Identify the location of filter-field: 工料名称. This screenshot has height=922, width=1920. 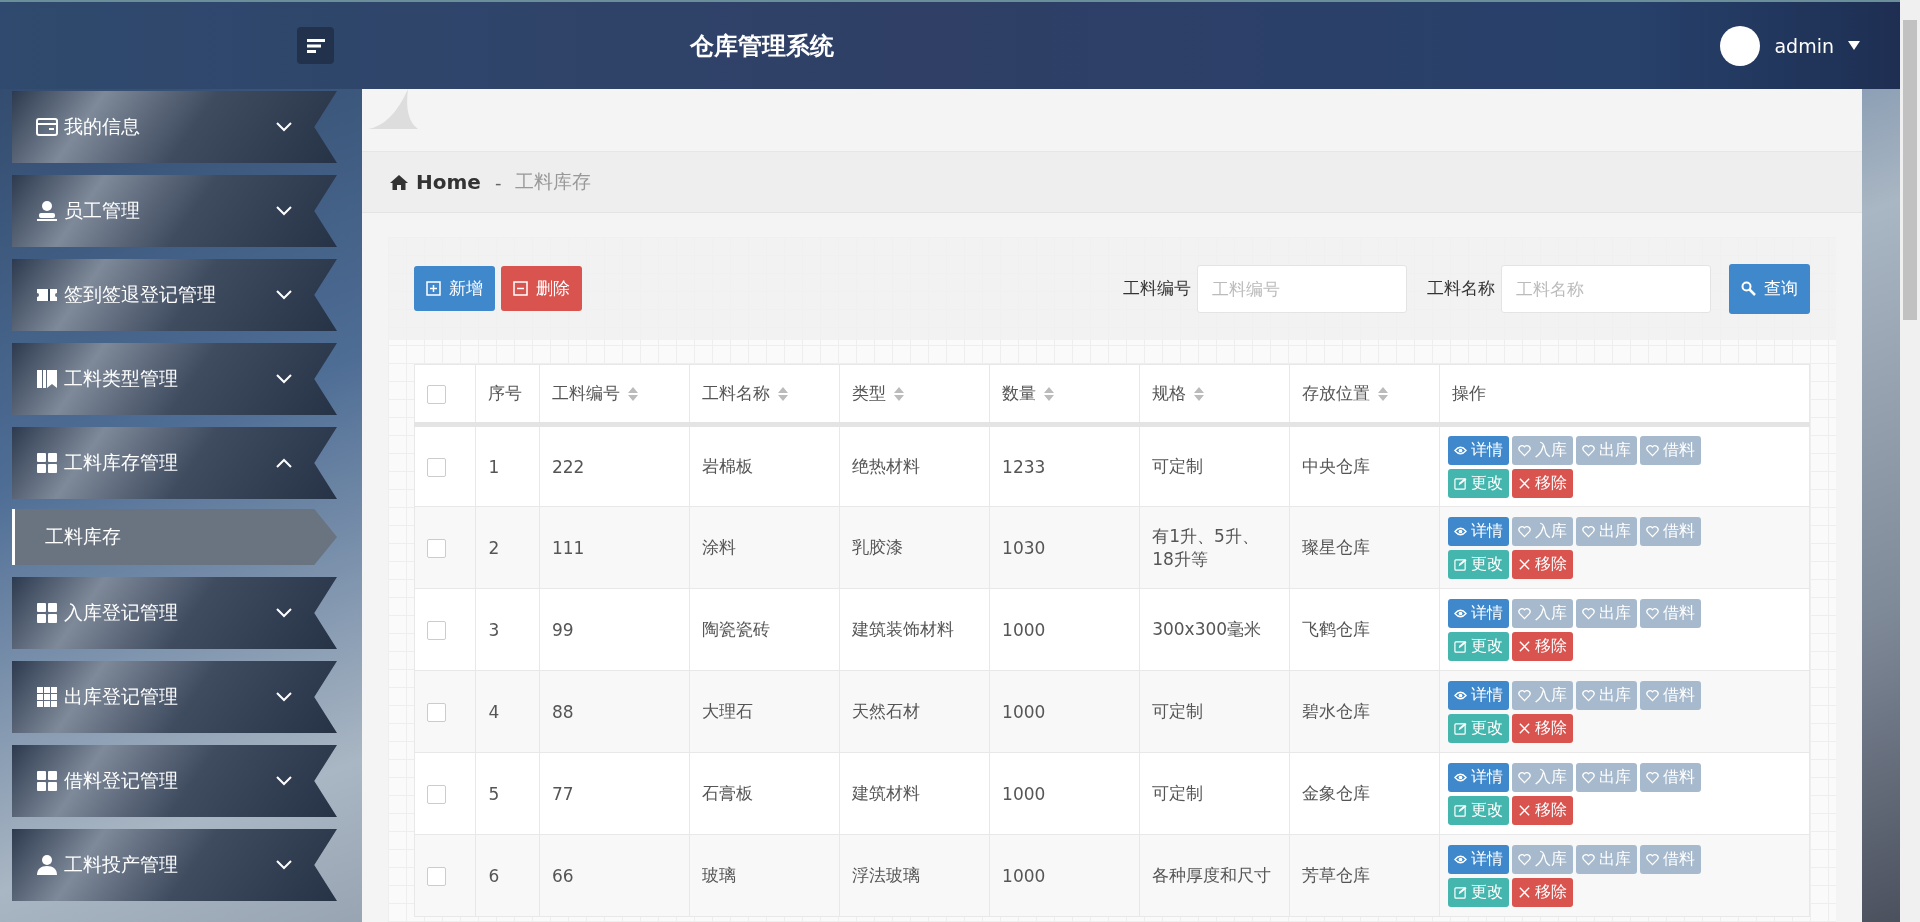
(1606, 288).